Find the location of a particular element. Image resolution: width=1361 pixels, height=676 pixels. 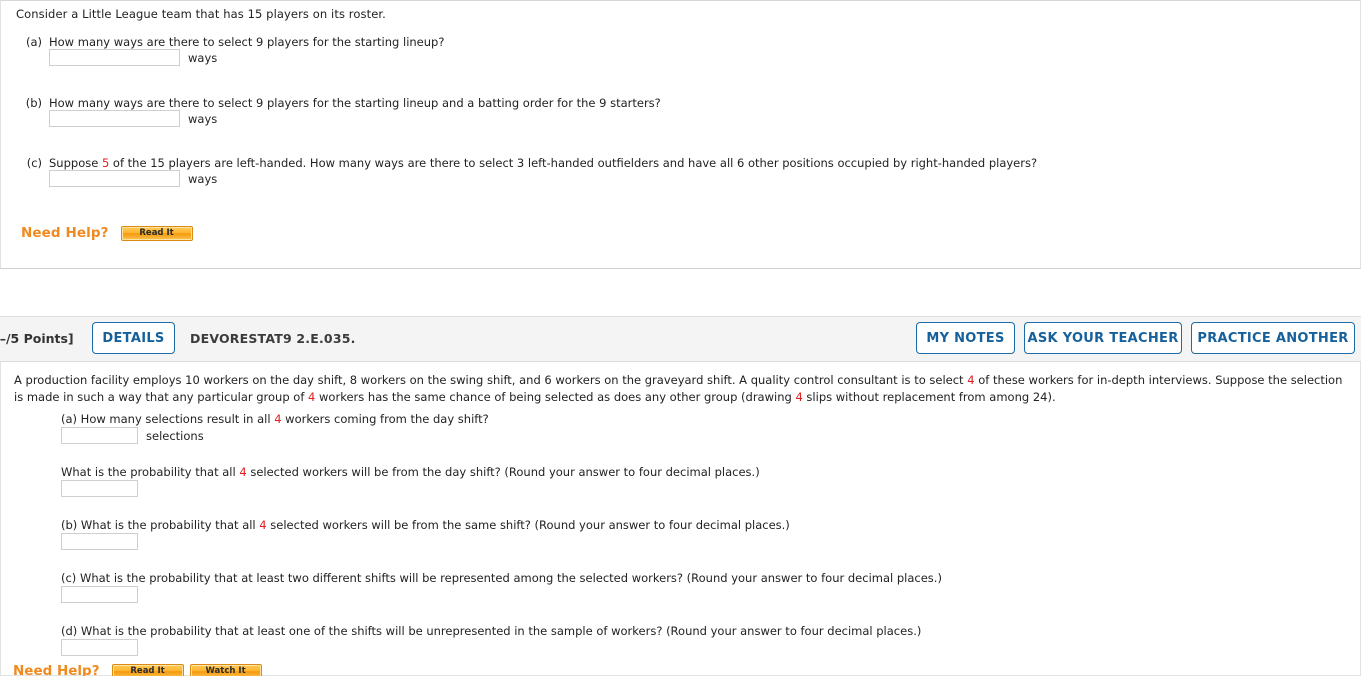

part-a-prob-text-before: What is the probability that all is located at coordinates (150, 472).